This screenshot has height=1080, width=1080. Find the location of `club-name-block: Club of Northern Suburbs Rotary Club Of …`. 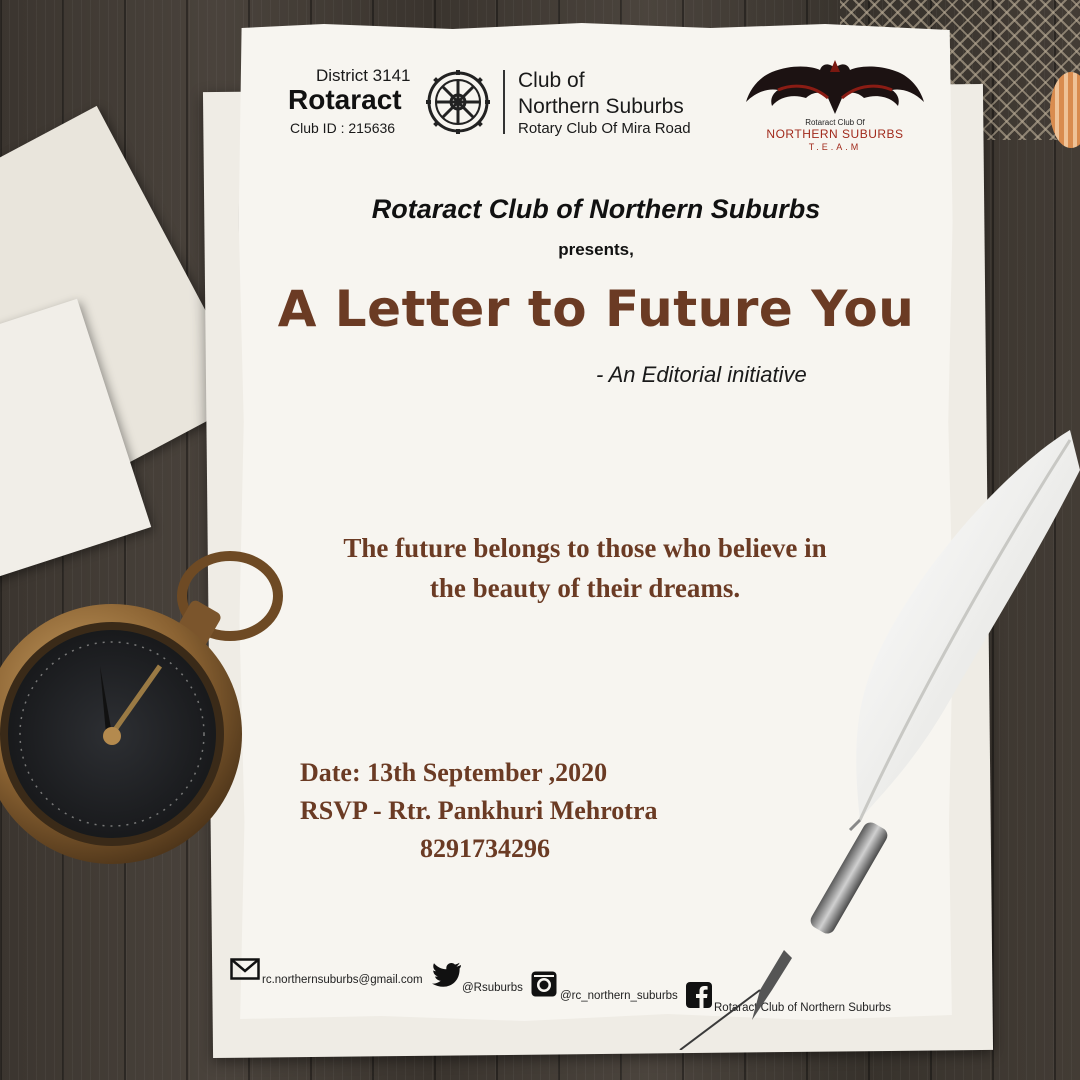

club-name-block: Club of Northern Suburbs Rotary Club Of … is located at coordinates (604, 102).